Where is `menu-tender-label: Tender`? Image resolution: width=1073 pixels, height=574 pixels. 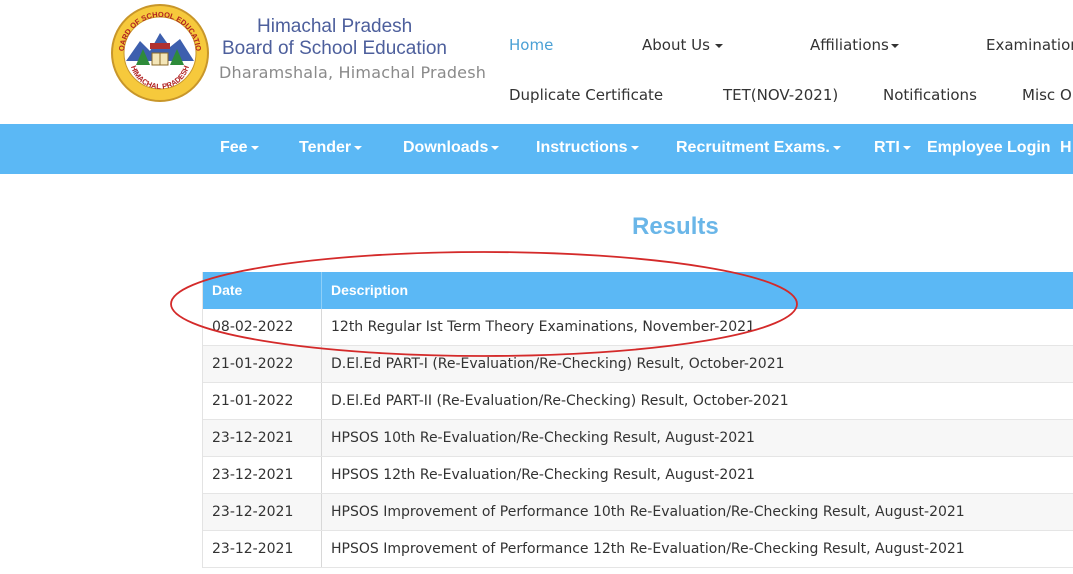
menu-tender-label: Tender is located at coordinates (325, 147).